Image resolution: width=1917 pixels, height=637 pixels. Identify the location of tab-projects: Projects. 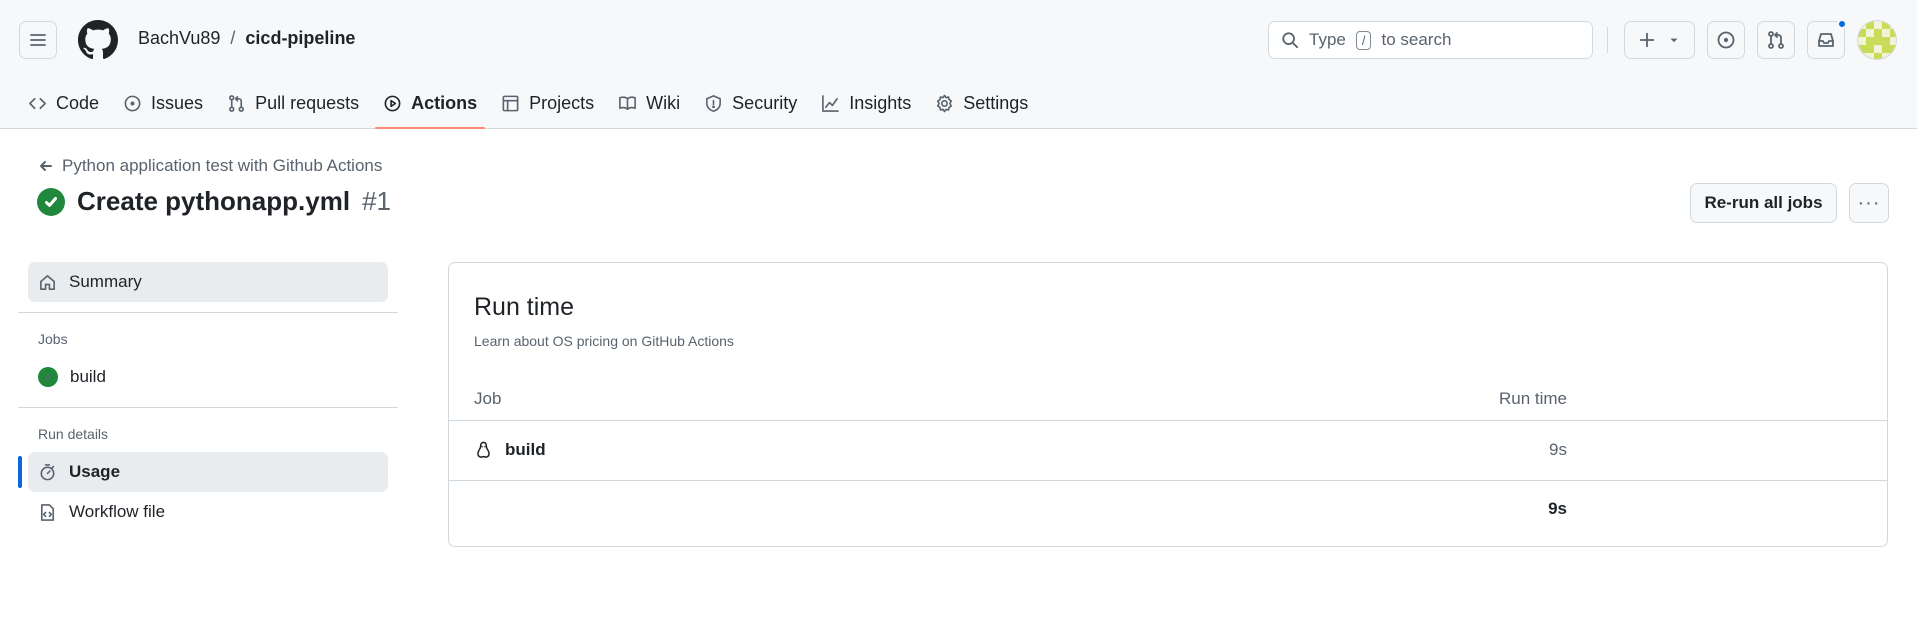
(547, 103).